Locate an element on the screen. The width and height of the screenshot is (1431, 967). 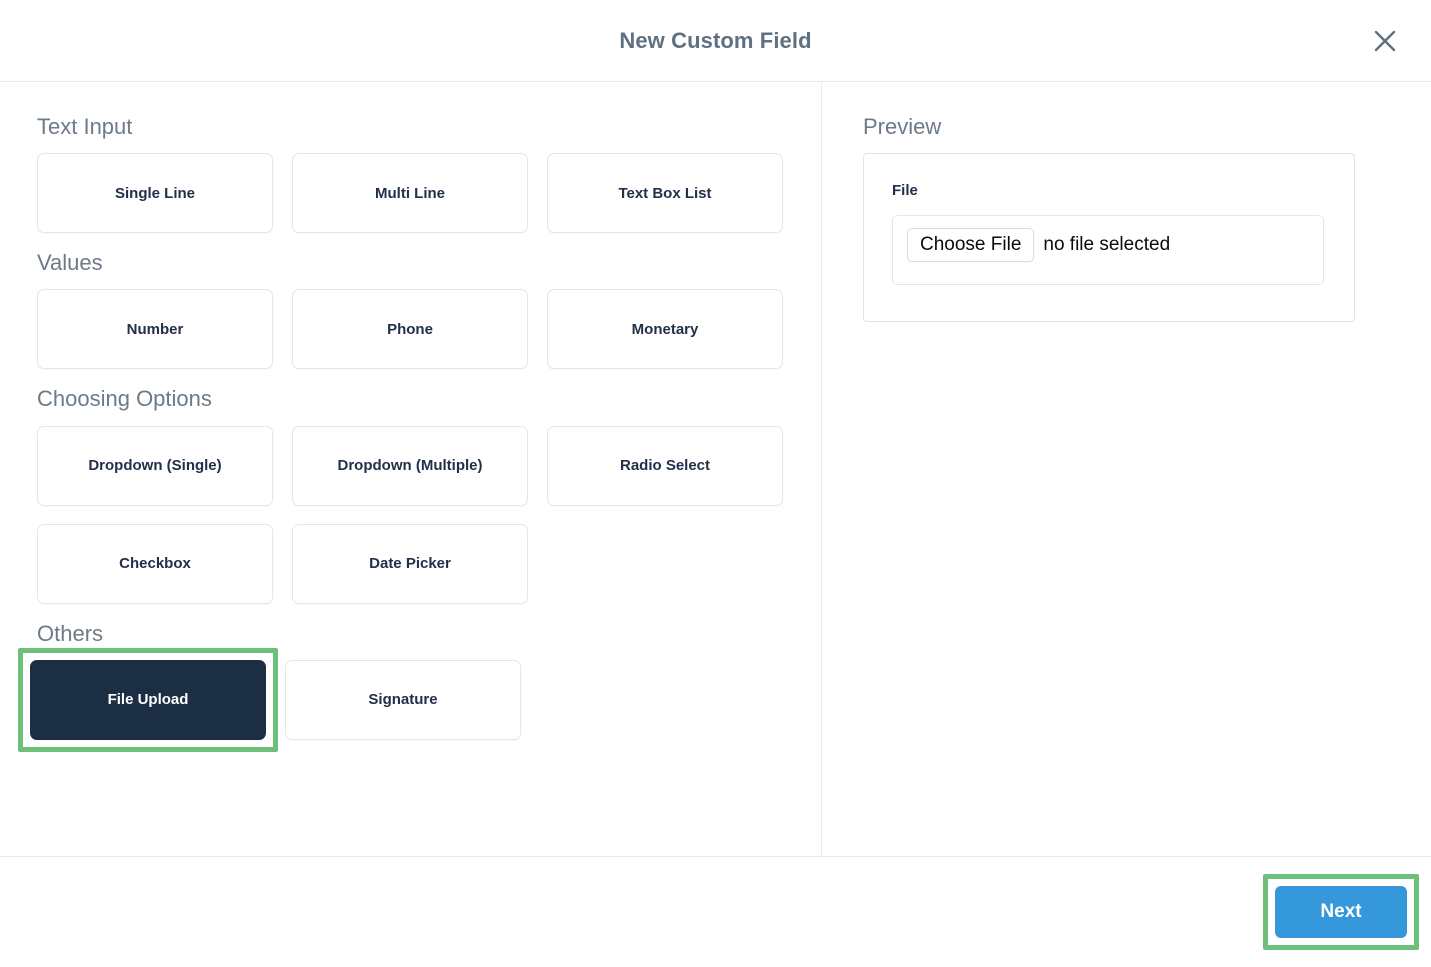
section-options-values: Number Phone Monetary is located at coordinates (410, 329).